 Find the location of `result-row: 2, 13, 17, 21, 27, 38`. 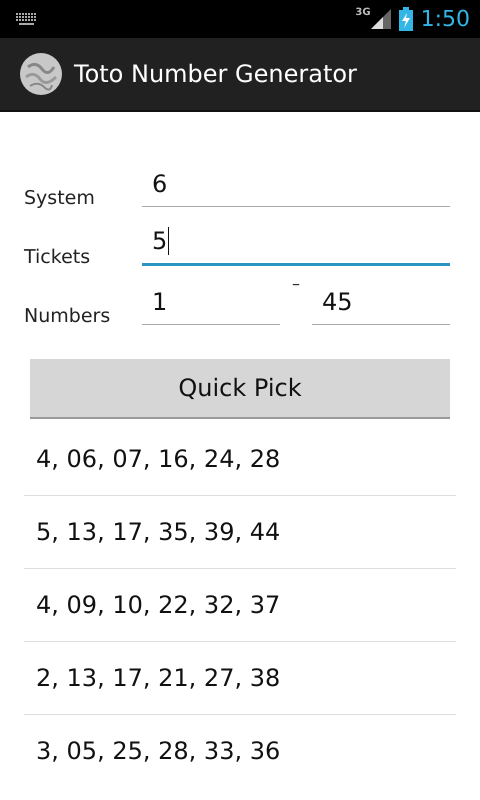

result-row: 2, 13, 17, 21, 27, 38 is located at coordinates (240, 678).